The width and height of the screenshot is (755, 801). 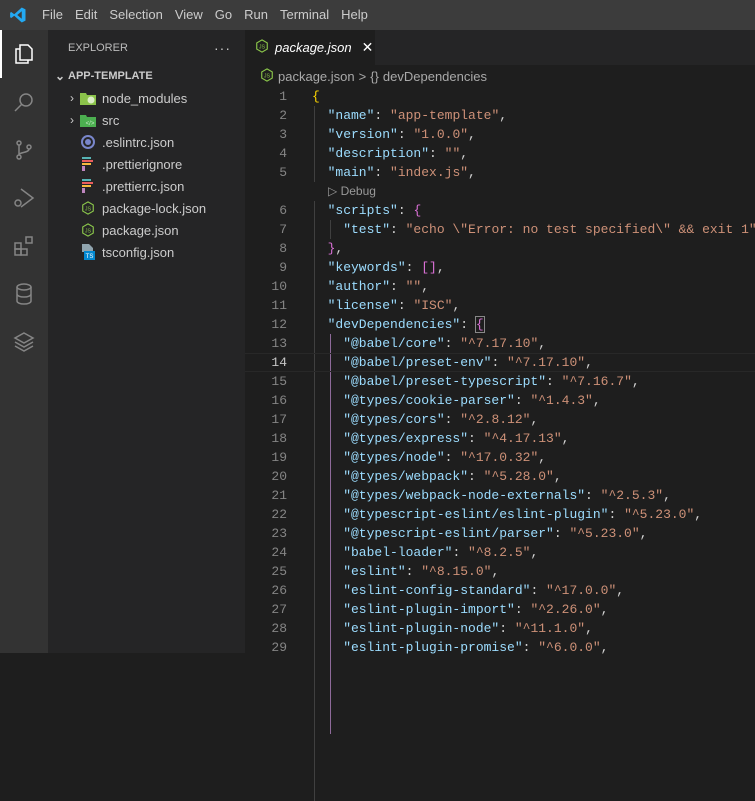 What do you see at coordinates (371, 153) in the screenshot?
I see `code-token: "description"` at bounding box center [371, 153].